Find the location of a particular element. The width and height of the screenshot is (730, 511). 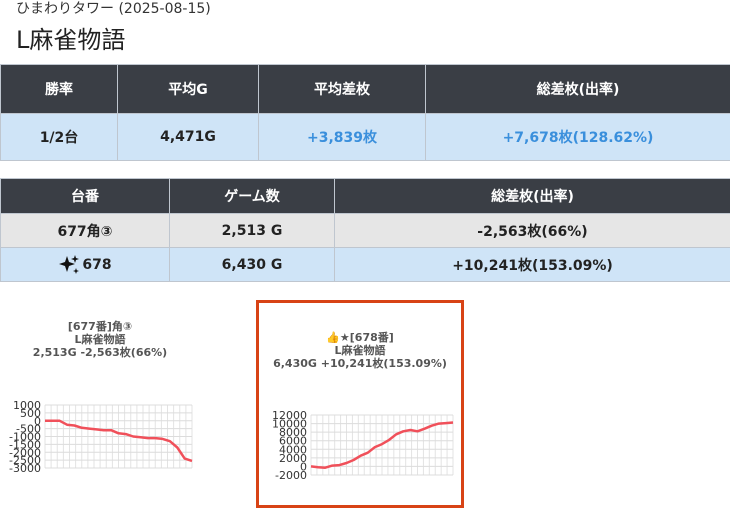

machine-header-row: 台番 ゲーム数 総差枚(出率) is located at coordinates (365, 196).